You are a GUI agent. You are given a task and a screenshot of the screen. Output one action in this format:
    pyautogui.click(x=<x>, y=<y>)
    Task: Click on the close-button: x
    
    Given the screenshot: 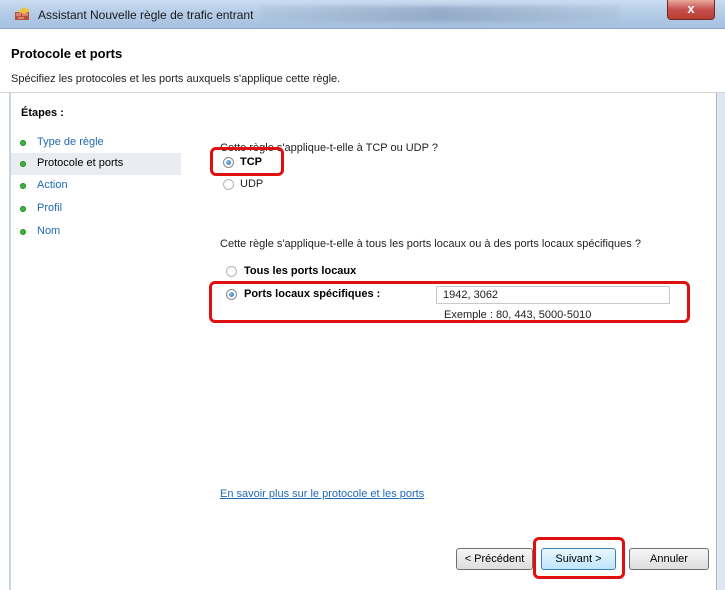 What is the action you would take?
    pyautogui.click(x=691, y=10)
    